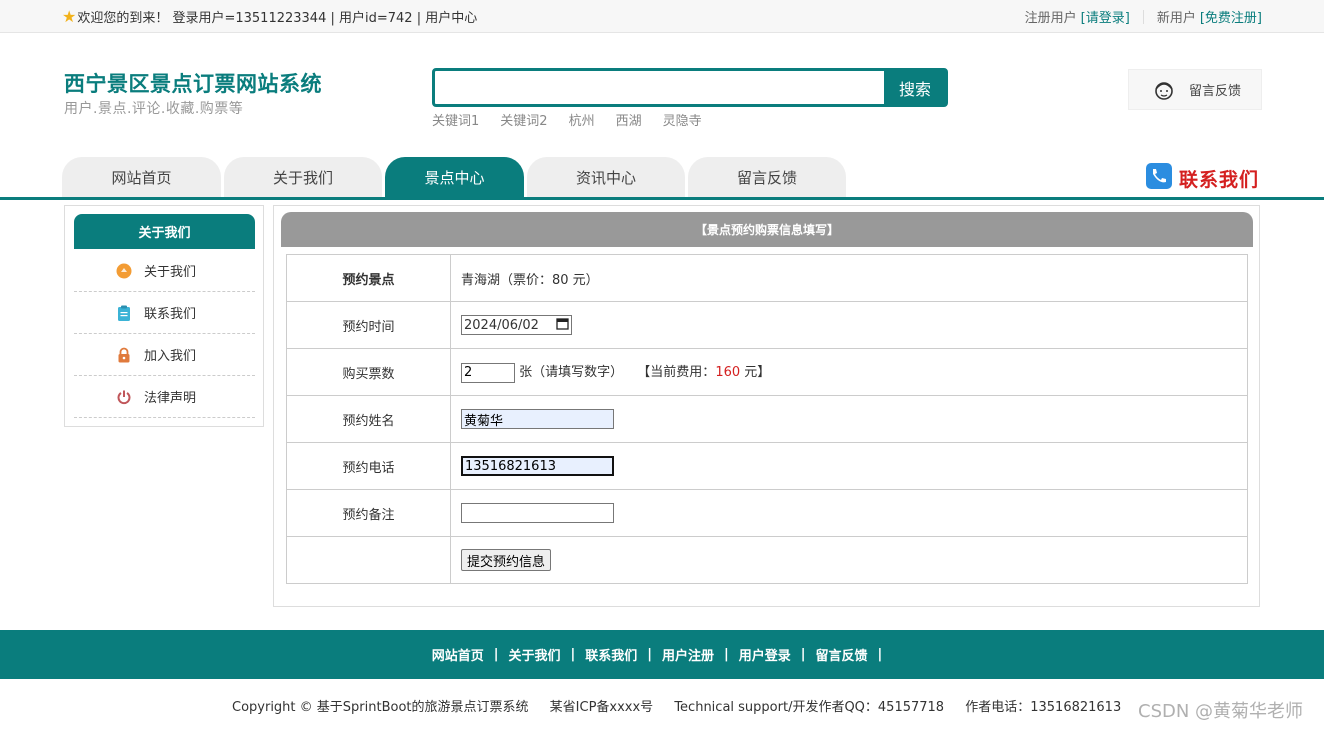 This screenshot has height=730, width=1324. What do you see at coordinates (601, 707) in the screenshot?
I see `icp-text: 某省ICP备xxxx号` at bounding box center [601, 707].